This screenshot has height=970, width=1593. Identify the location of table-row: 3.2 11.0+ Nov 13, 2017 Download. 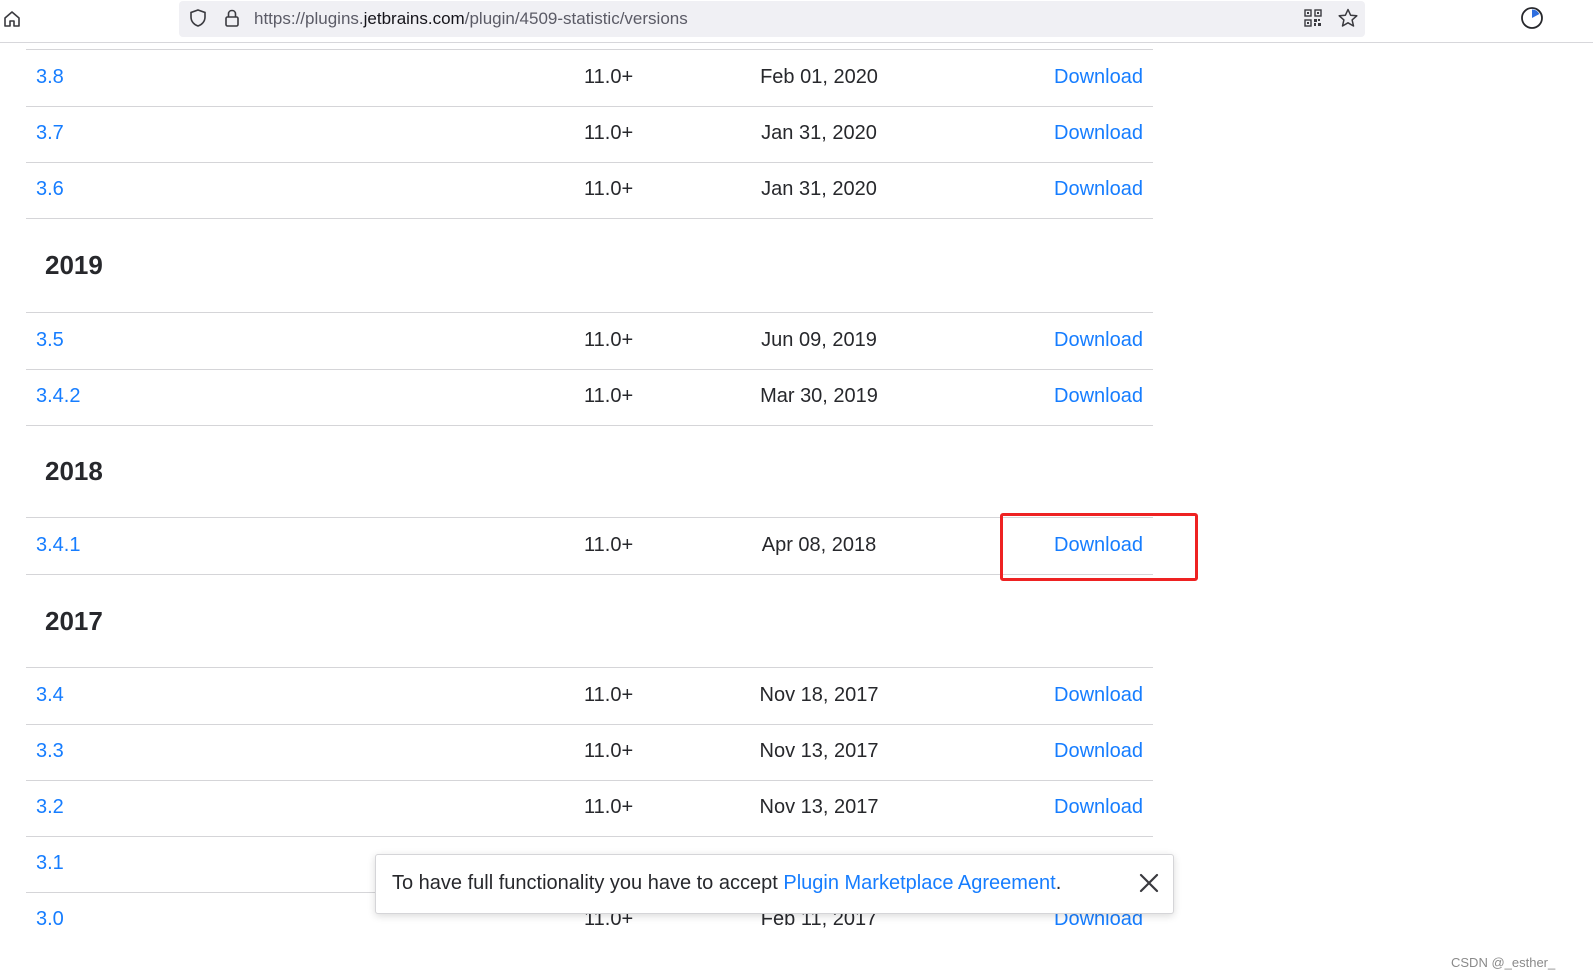
(589, 808).